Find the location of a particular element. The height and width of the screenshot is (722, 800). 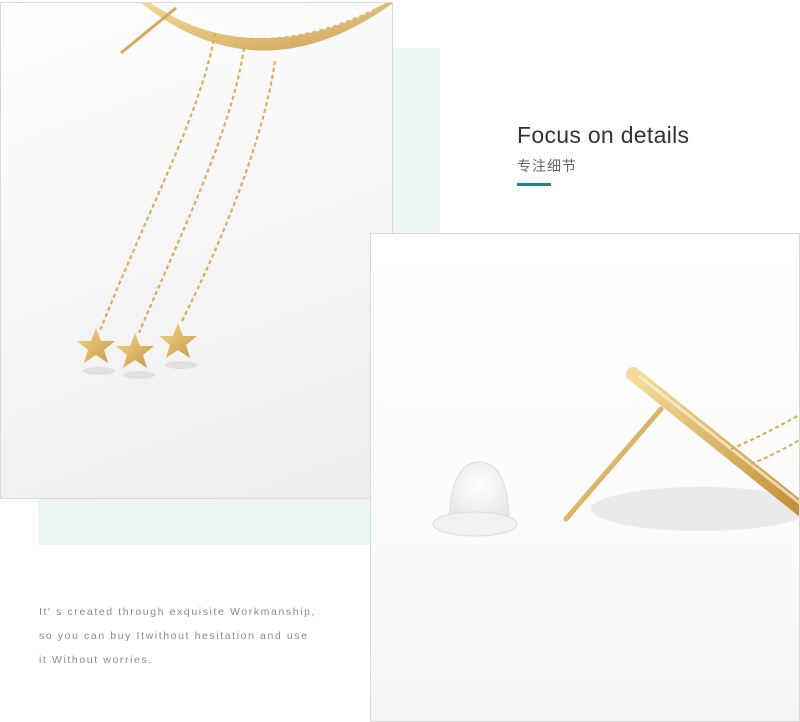

caption-line: it Without worries. is located at coordinates (96, 660).